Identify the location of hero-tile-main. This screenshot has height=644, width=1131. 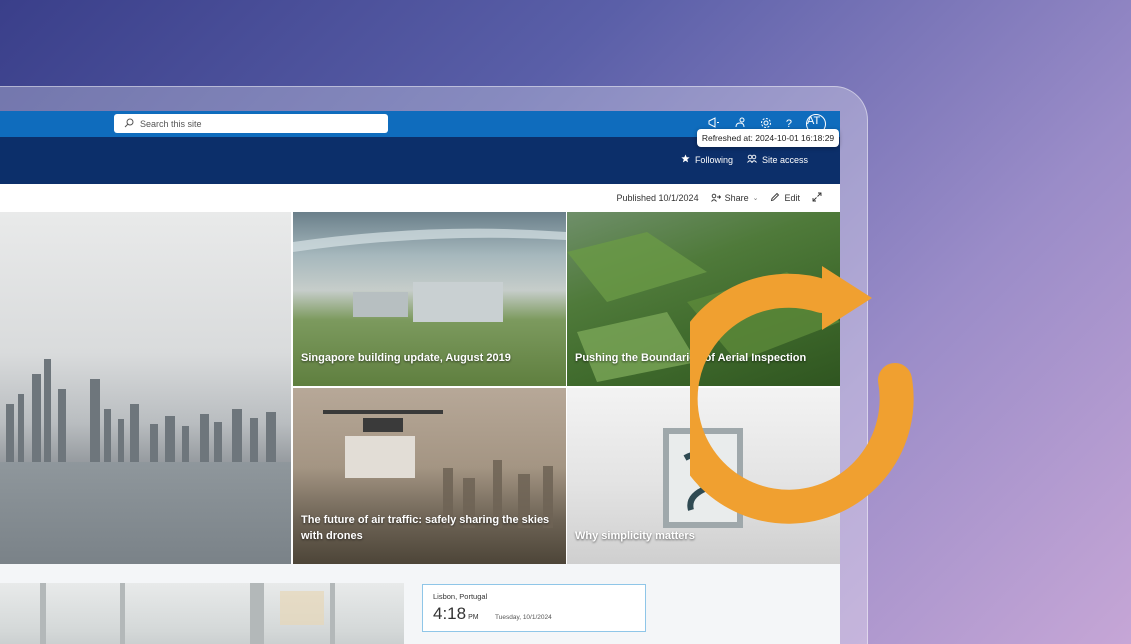
(145, 388).